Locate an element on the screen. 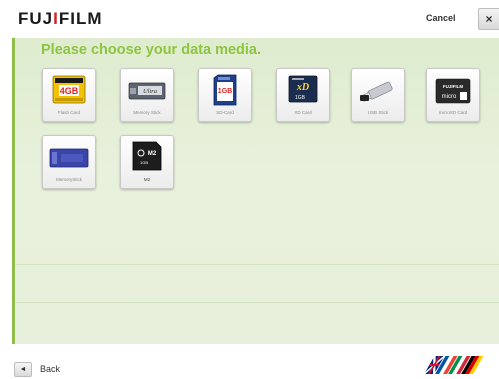 The image size is (499, 379). footer: ◄ Back is located at coordinates (249, 361).